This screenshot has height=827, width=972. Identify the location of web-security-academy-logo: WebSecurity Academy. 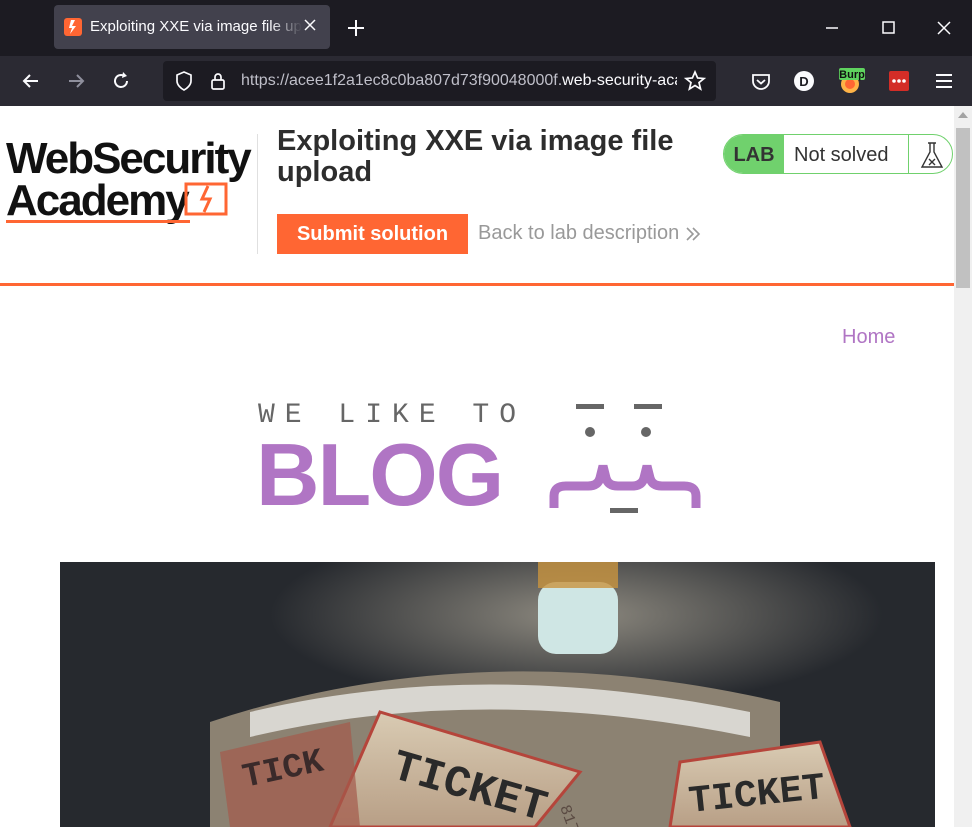
(130, 180).